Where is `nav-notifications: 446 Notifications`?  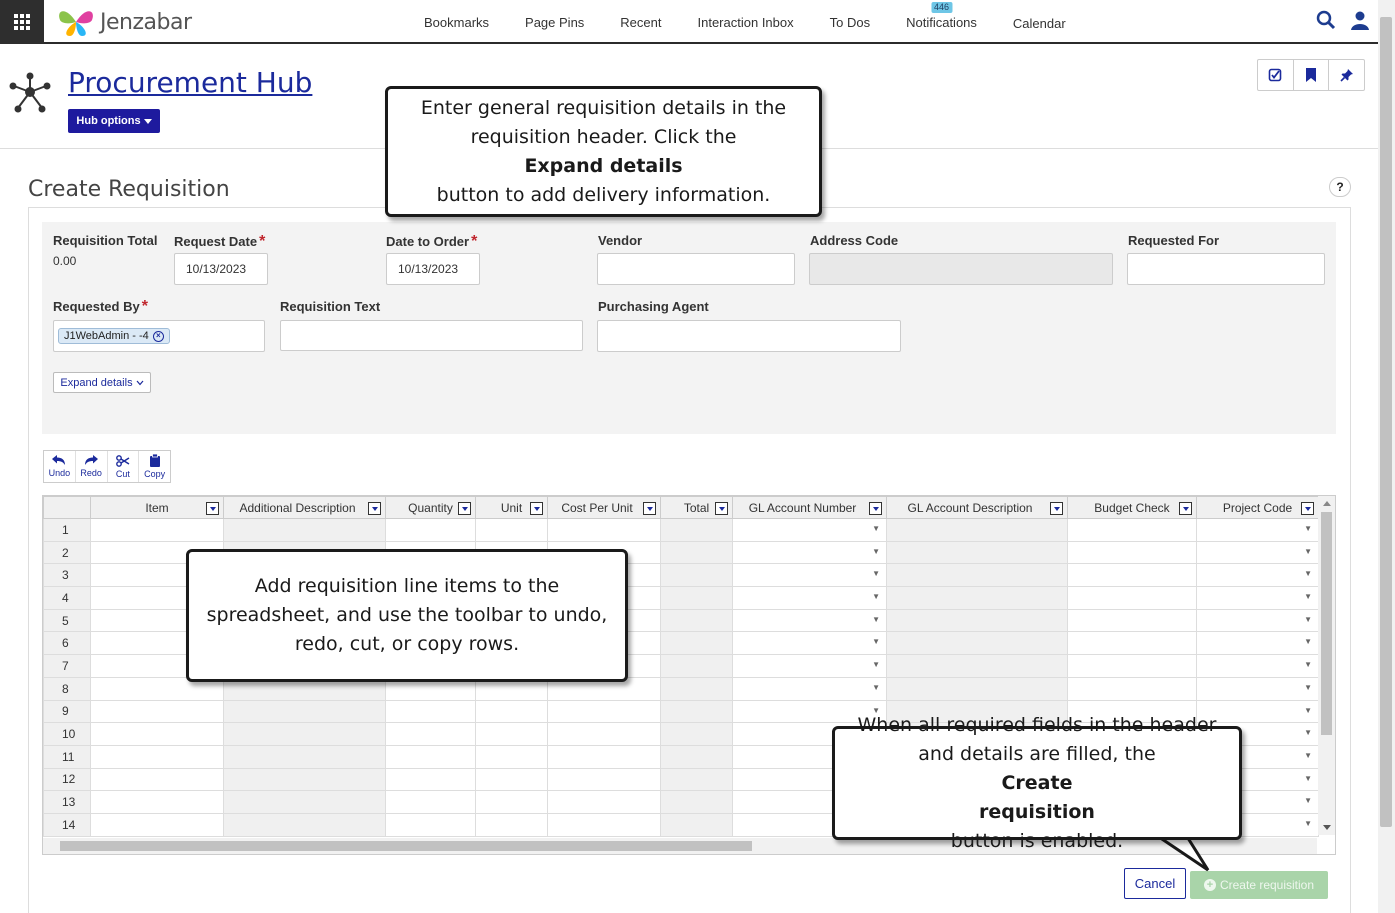 nav-notifications: 446 Notifications is located at coordinates (941, 15).